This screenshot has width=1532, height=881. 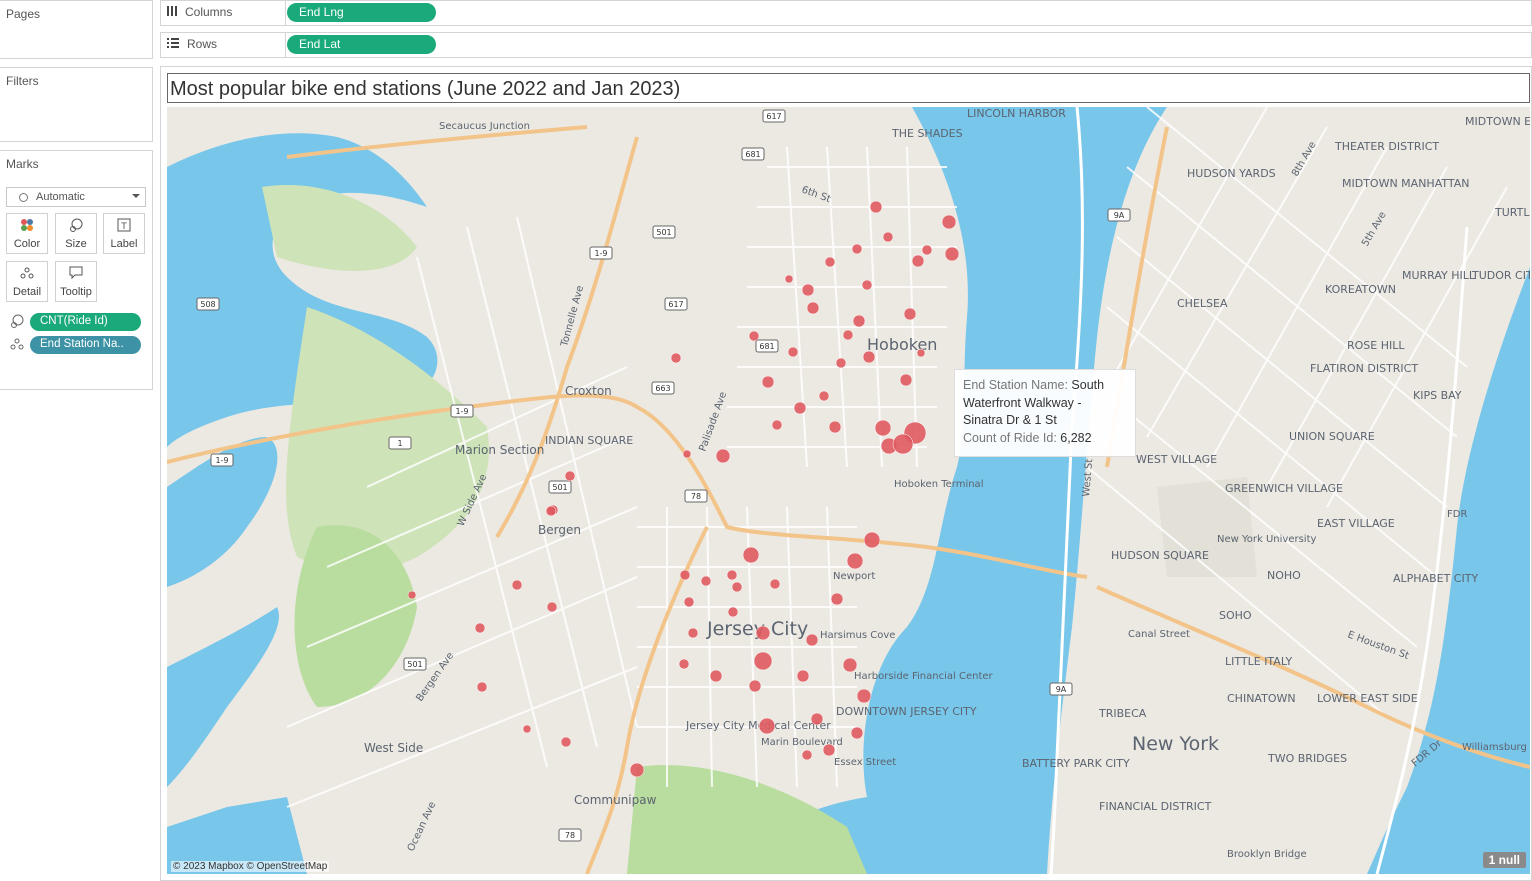 What do you see at coordinates (361, 12) in the screenshot?
I see `end-lng-pill: End Lng` at bounding box center [361, 12].